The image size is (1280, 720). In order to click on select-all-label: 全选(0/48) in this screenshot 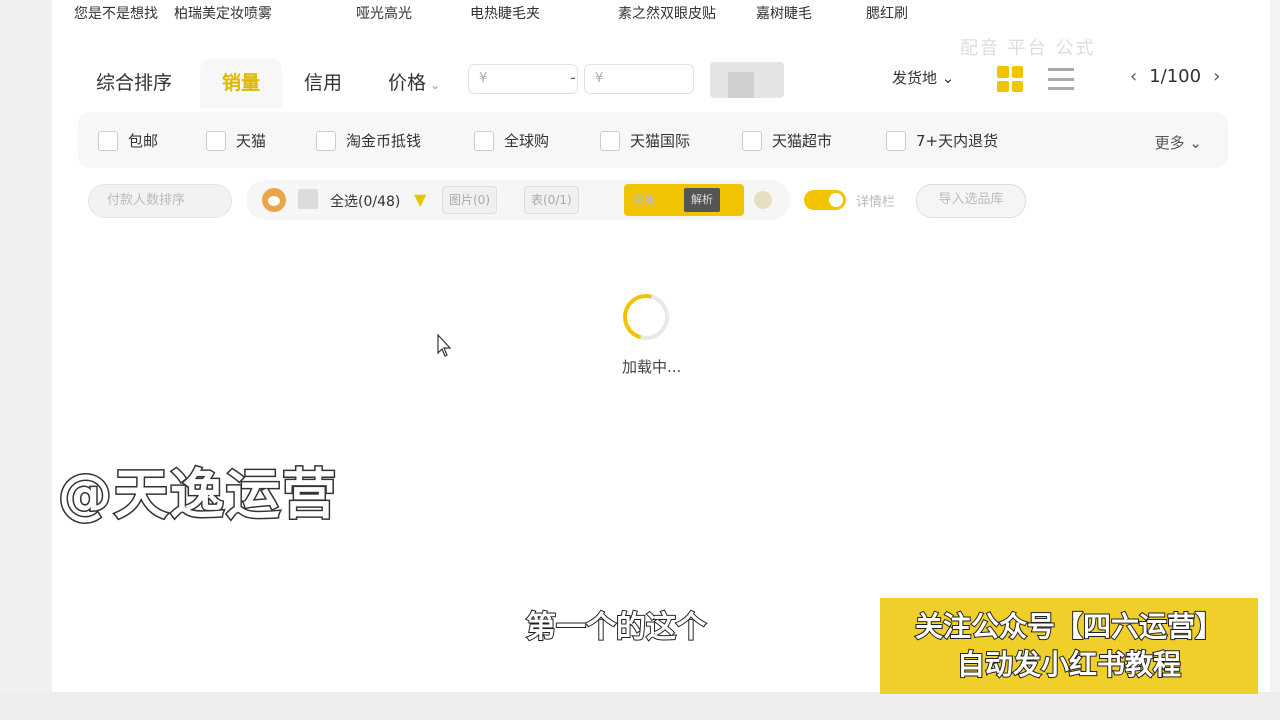, I will do `click(365, 201)`.